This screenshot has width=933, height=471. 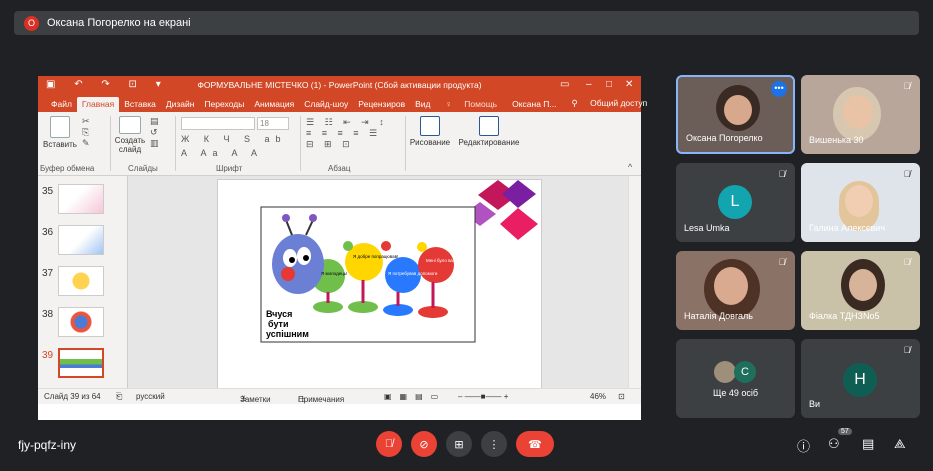 I want to click on more-options-button: ⋮, so click(x=494, y=444).